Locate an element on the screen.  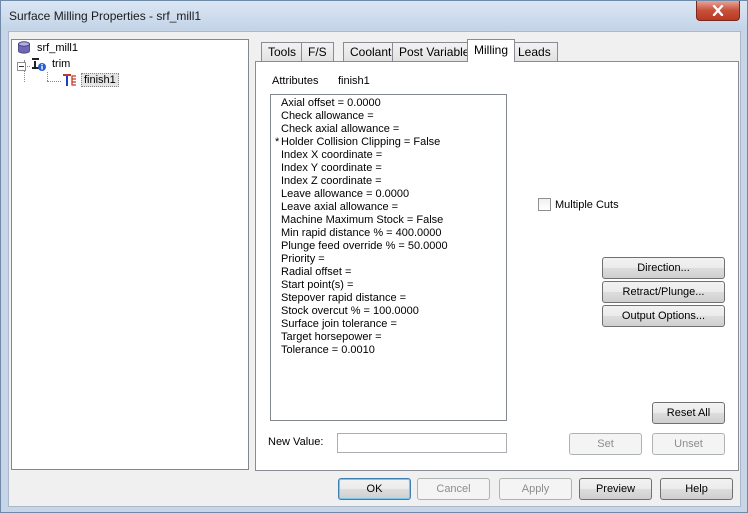
attribute-text: Check axial allowance = is located at coordinates (340, 129).